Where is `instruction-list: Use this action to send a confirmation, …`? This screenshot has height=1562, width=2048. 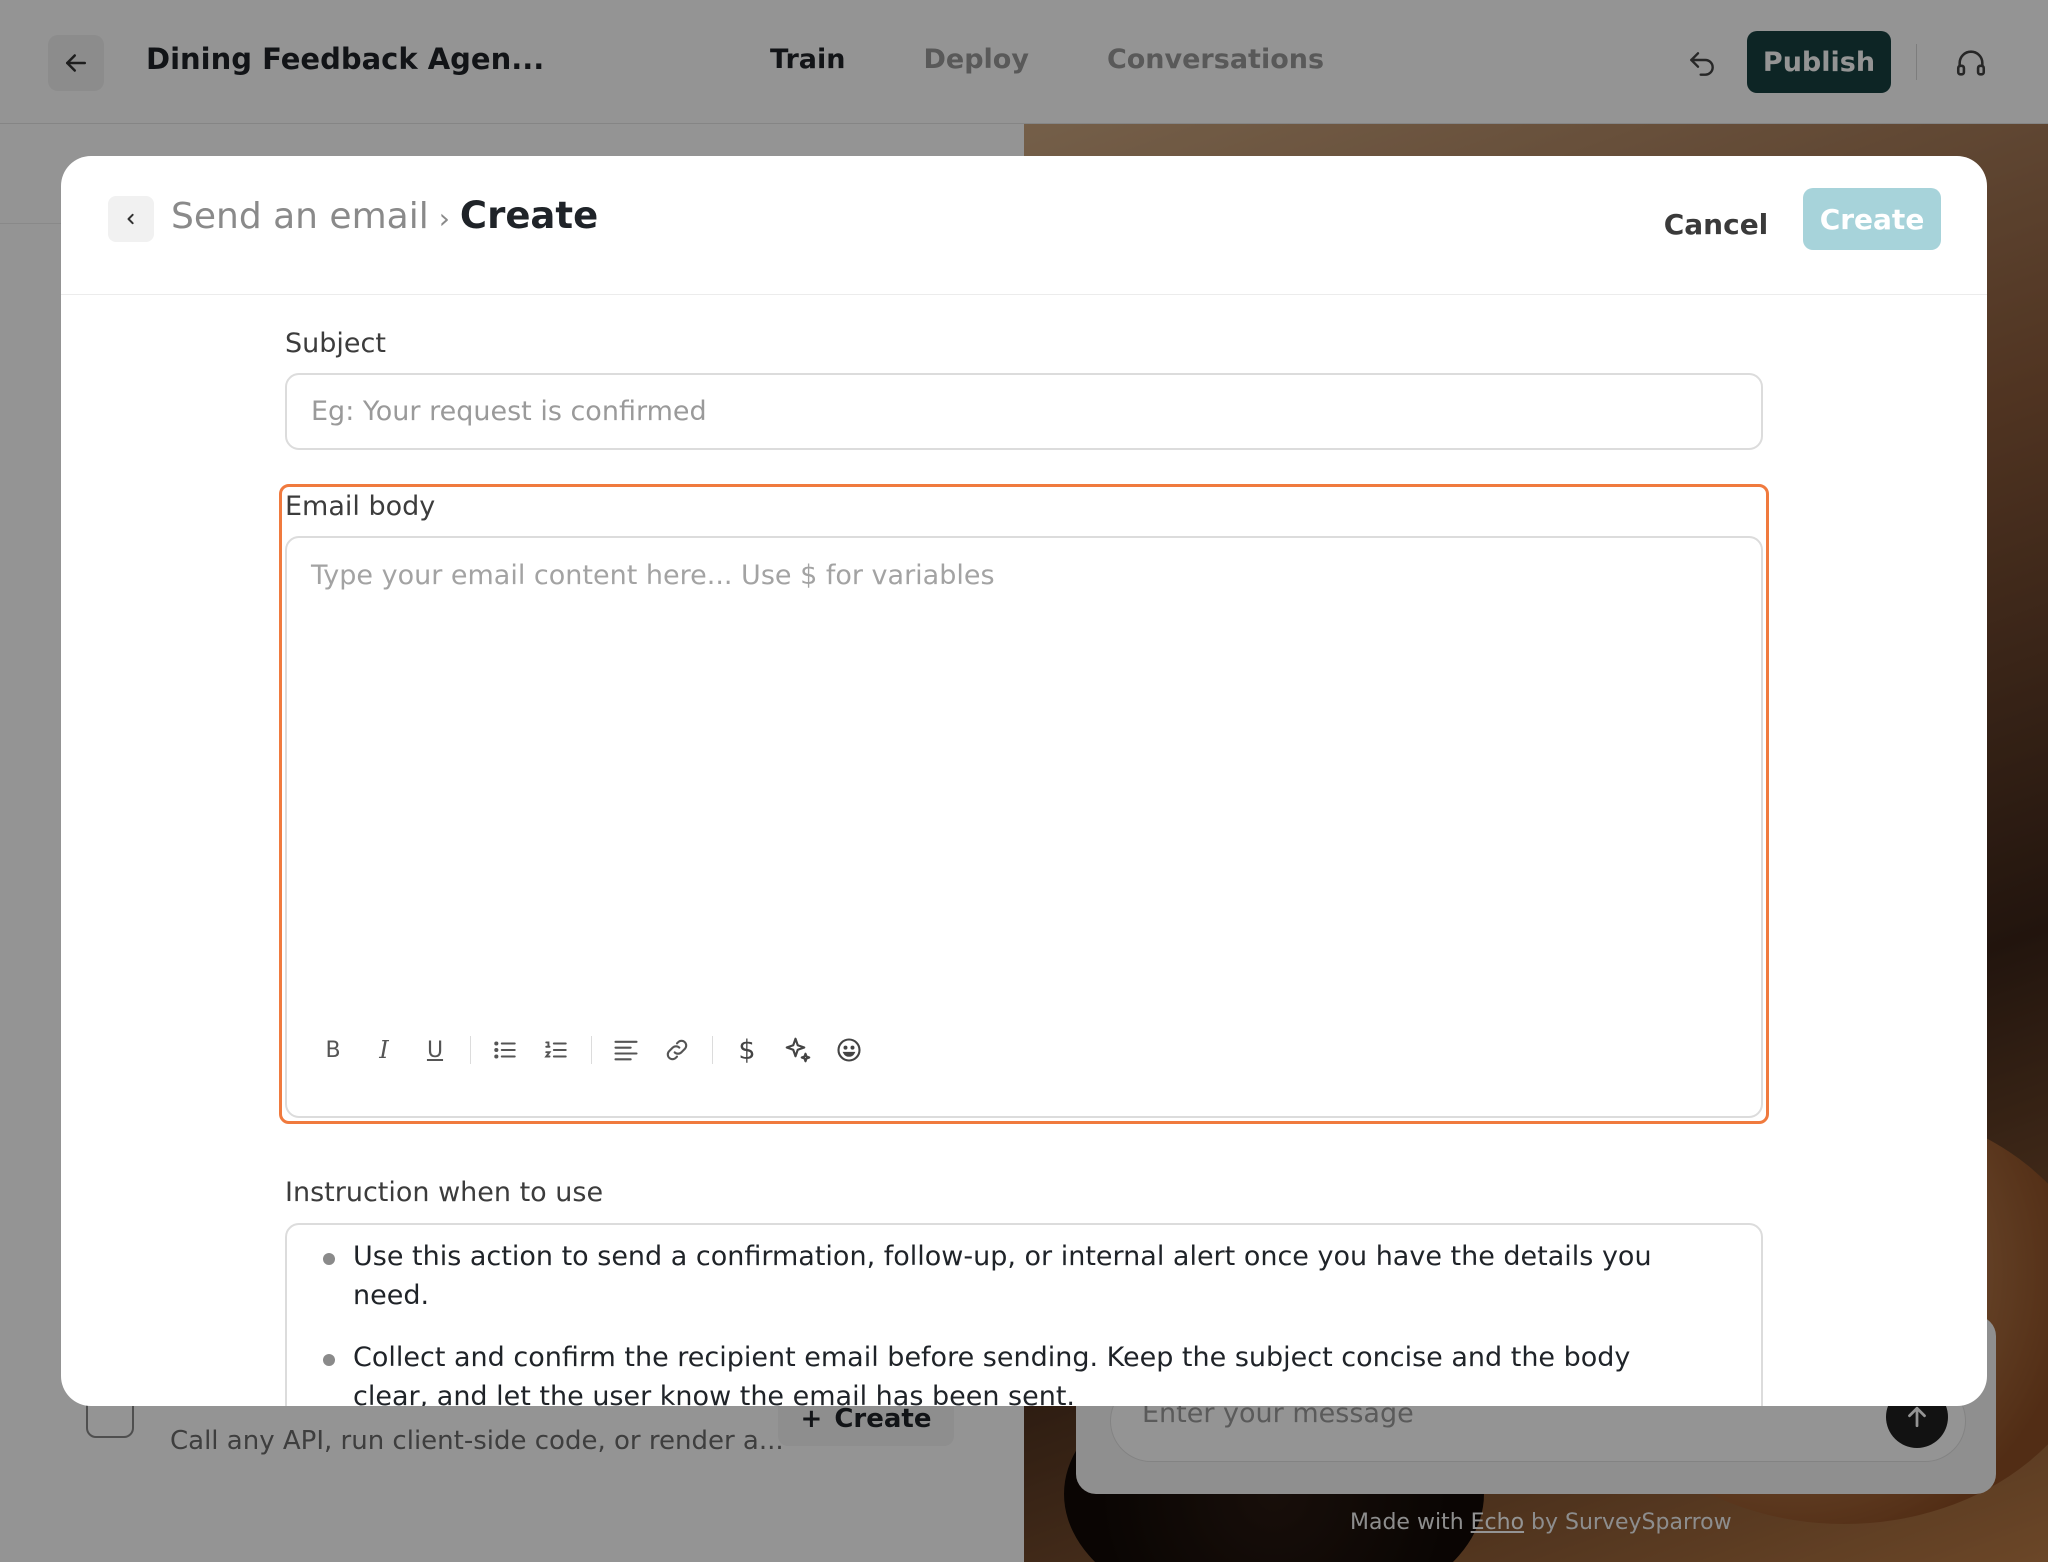 instruction-list: Use this action to send a confirmation, … is located at coordinates (1017, 1321).